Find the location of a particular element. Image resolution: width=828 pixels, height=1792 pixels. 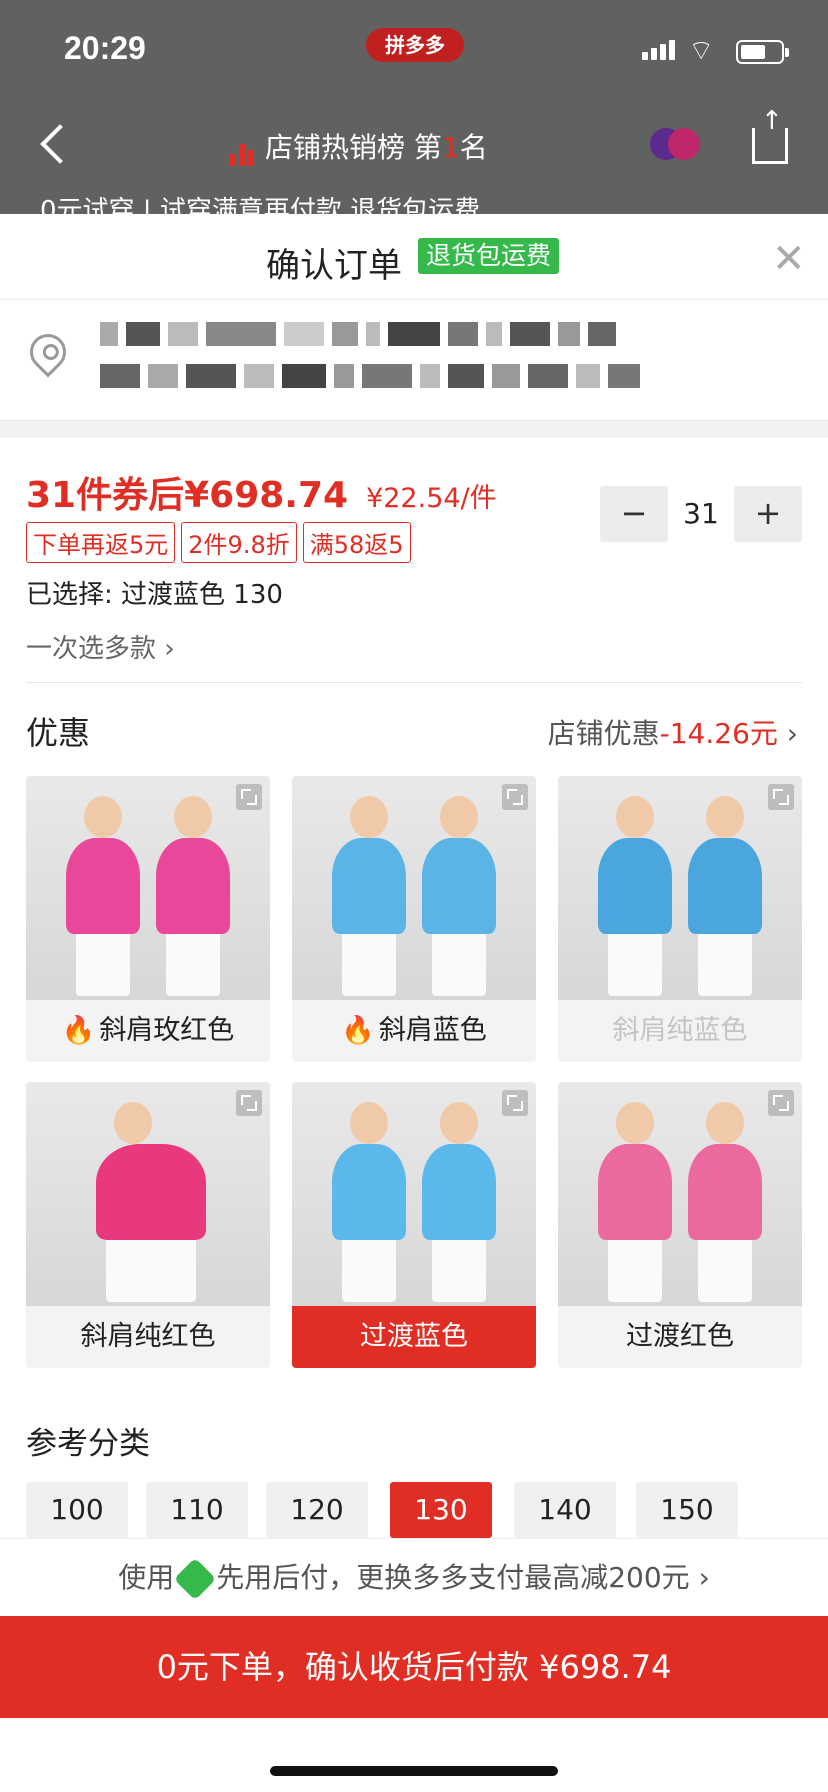

promo-tags: 下单再返5元 2件9.8折 满58返5 is located at coordinates (221, 542).